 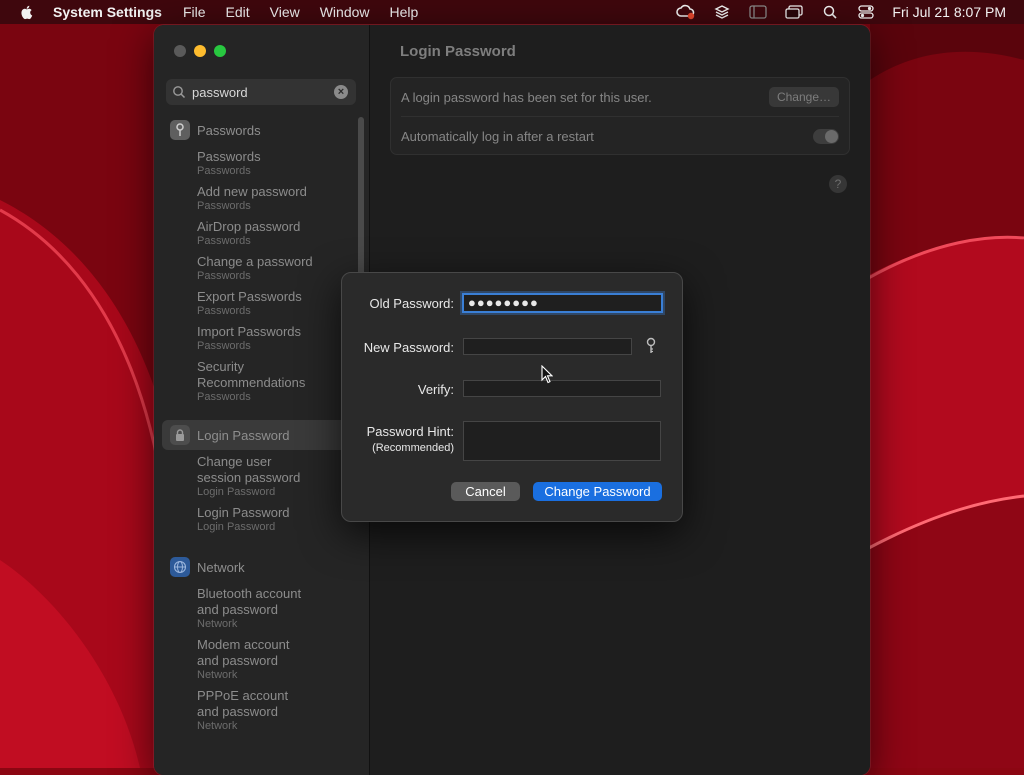 I want to click on new-password-field, so click(x=547, y=346).